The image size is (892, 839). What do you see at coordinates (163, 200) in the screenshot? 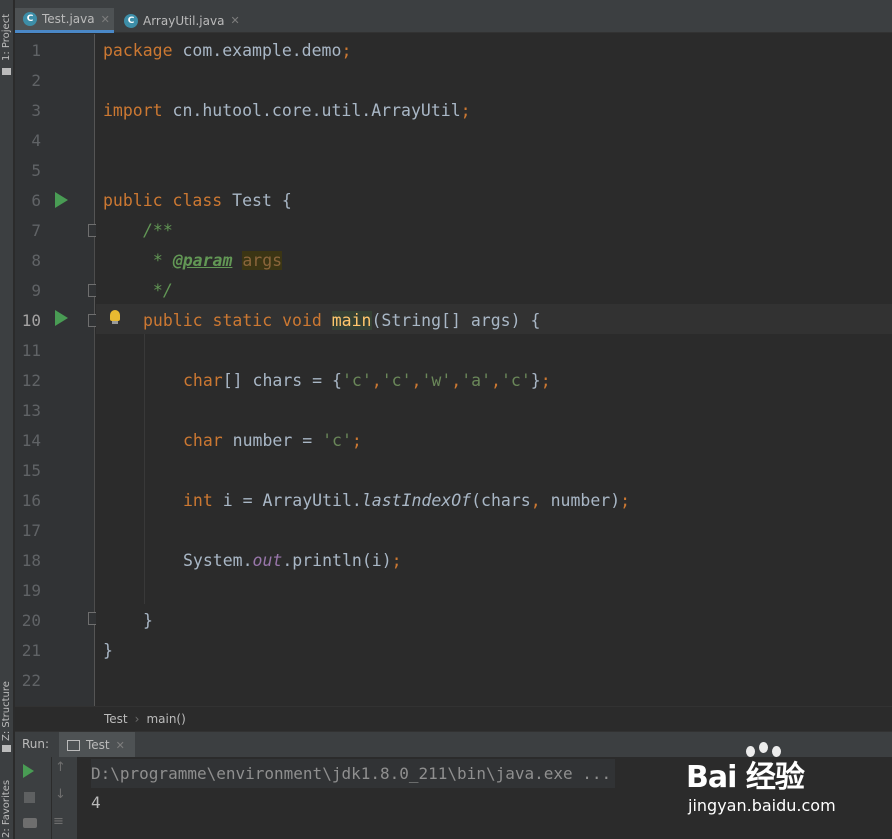
I see `keyword: public class` at bounding box center [163, 200].